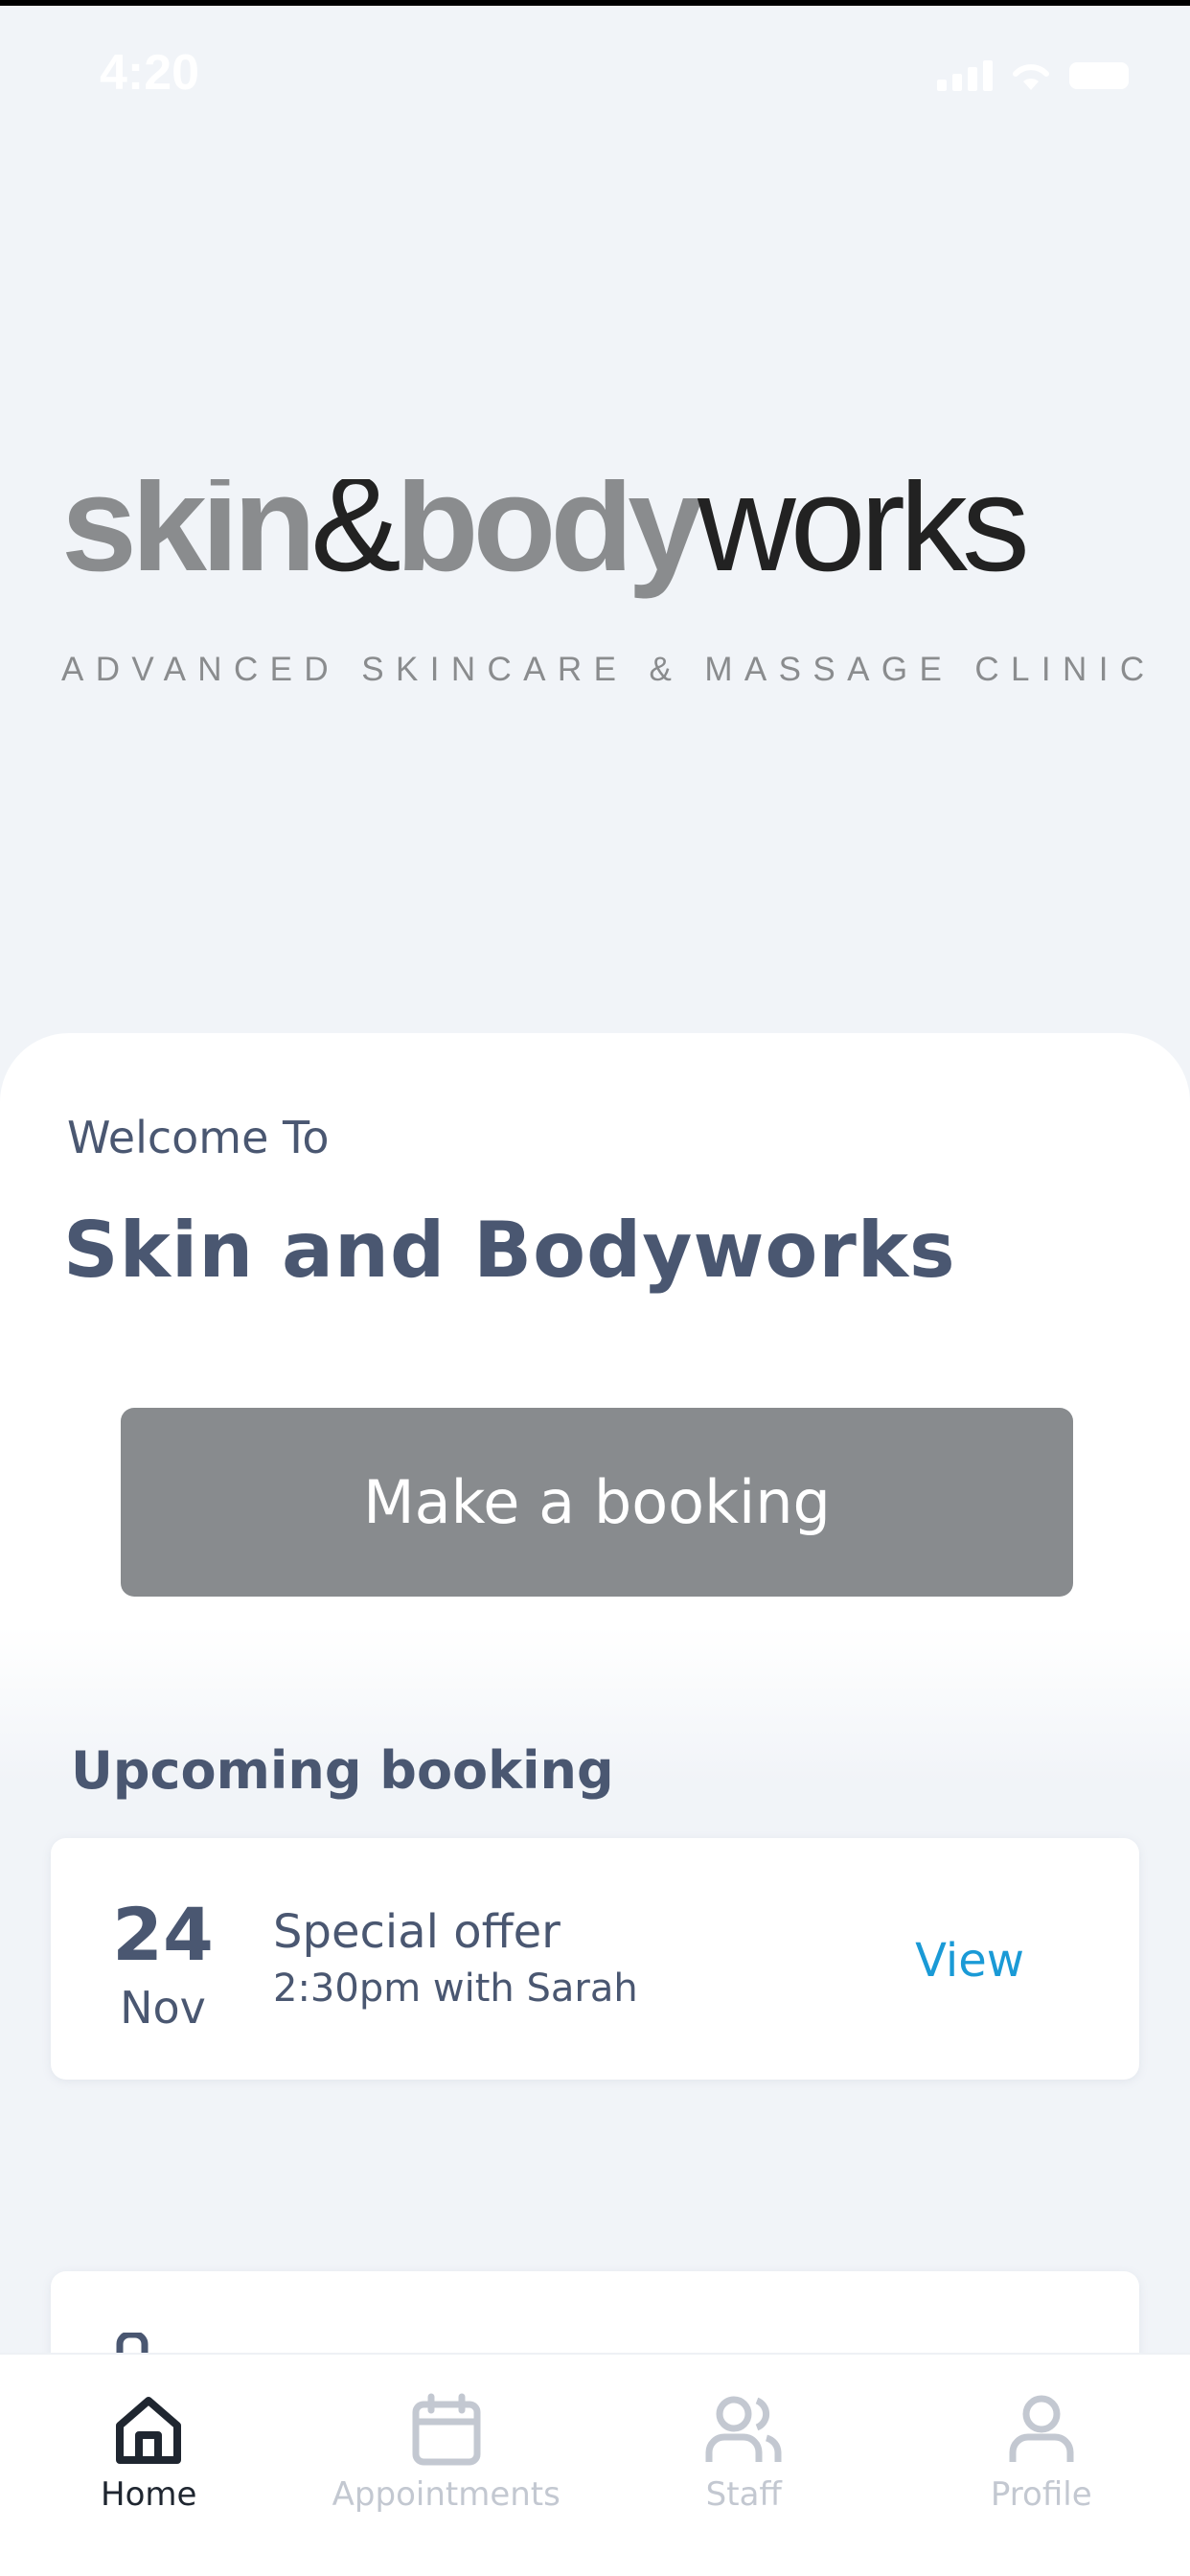 This screenshot has height=2576, width=1190. I want to click on status-bar: 4:20, so click(595, 73).